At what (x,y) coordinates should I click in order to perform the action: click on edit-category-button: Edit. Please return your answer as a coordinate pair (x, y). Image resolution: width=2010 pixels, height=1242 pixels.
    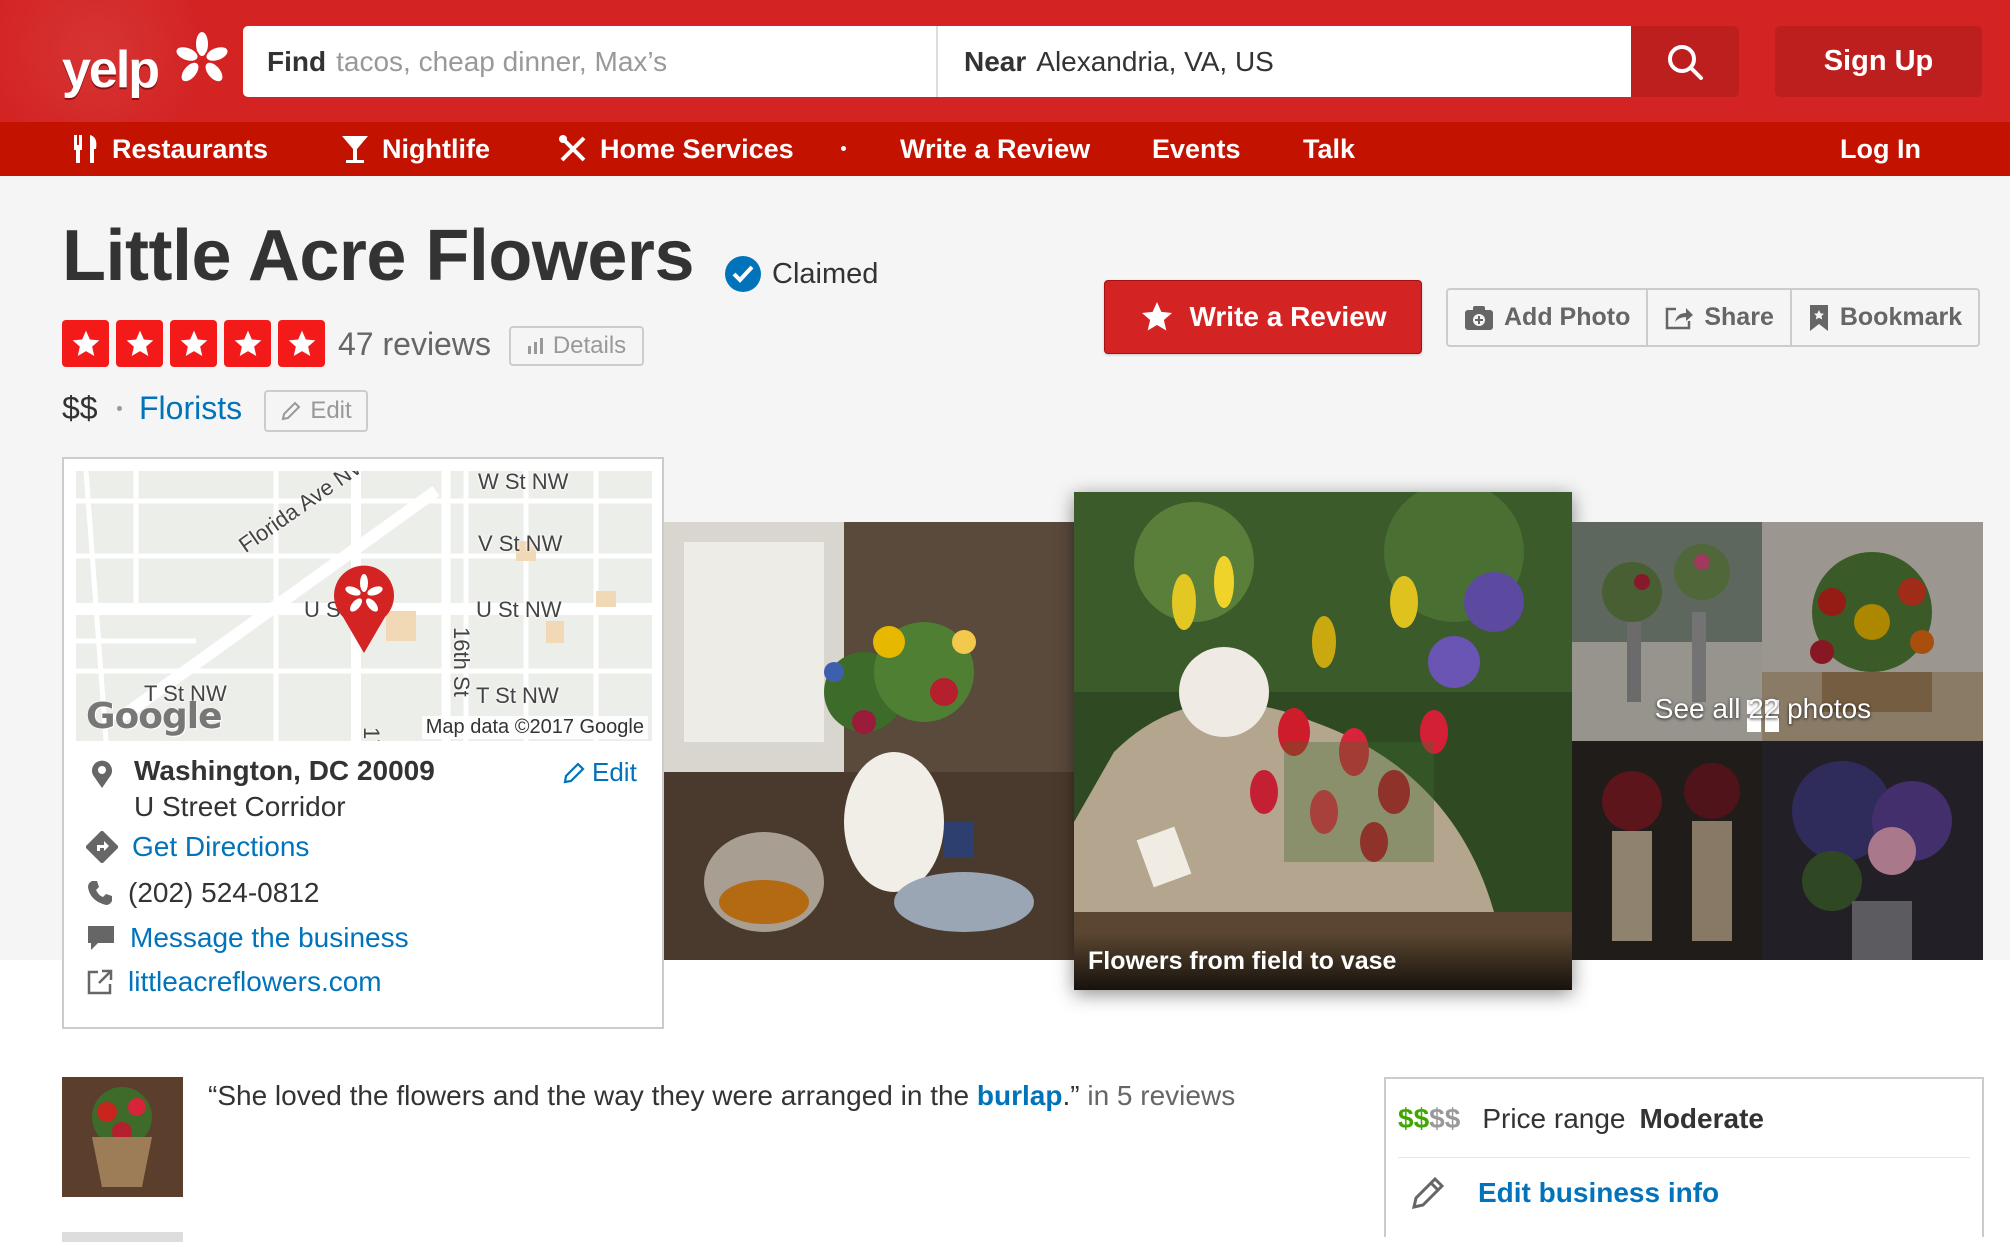
    Looking at the image, I should click on (316, 411).